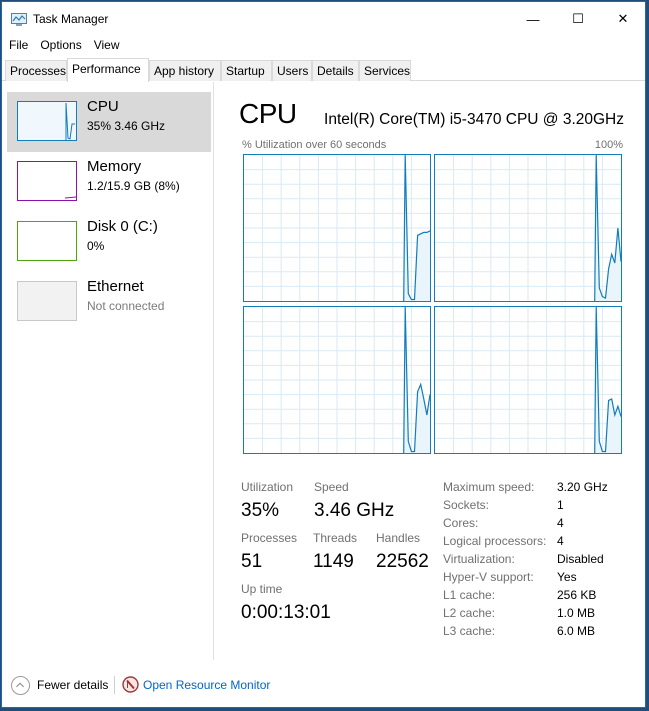 The image size is (649, 711). Describe the element at coordinates (402, 561) in the screenshot. I see `handles-value: 22562` at that location.